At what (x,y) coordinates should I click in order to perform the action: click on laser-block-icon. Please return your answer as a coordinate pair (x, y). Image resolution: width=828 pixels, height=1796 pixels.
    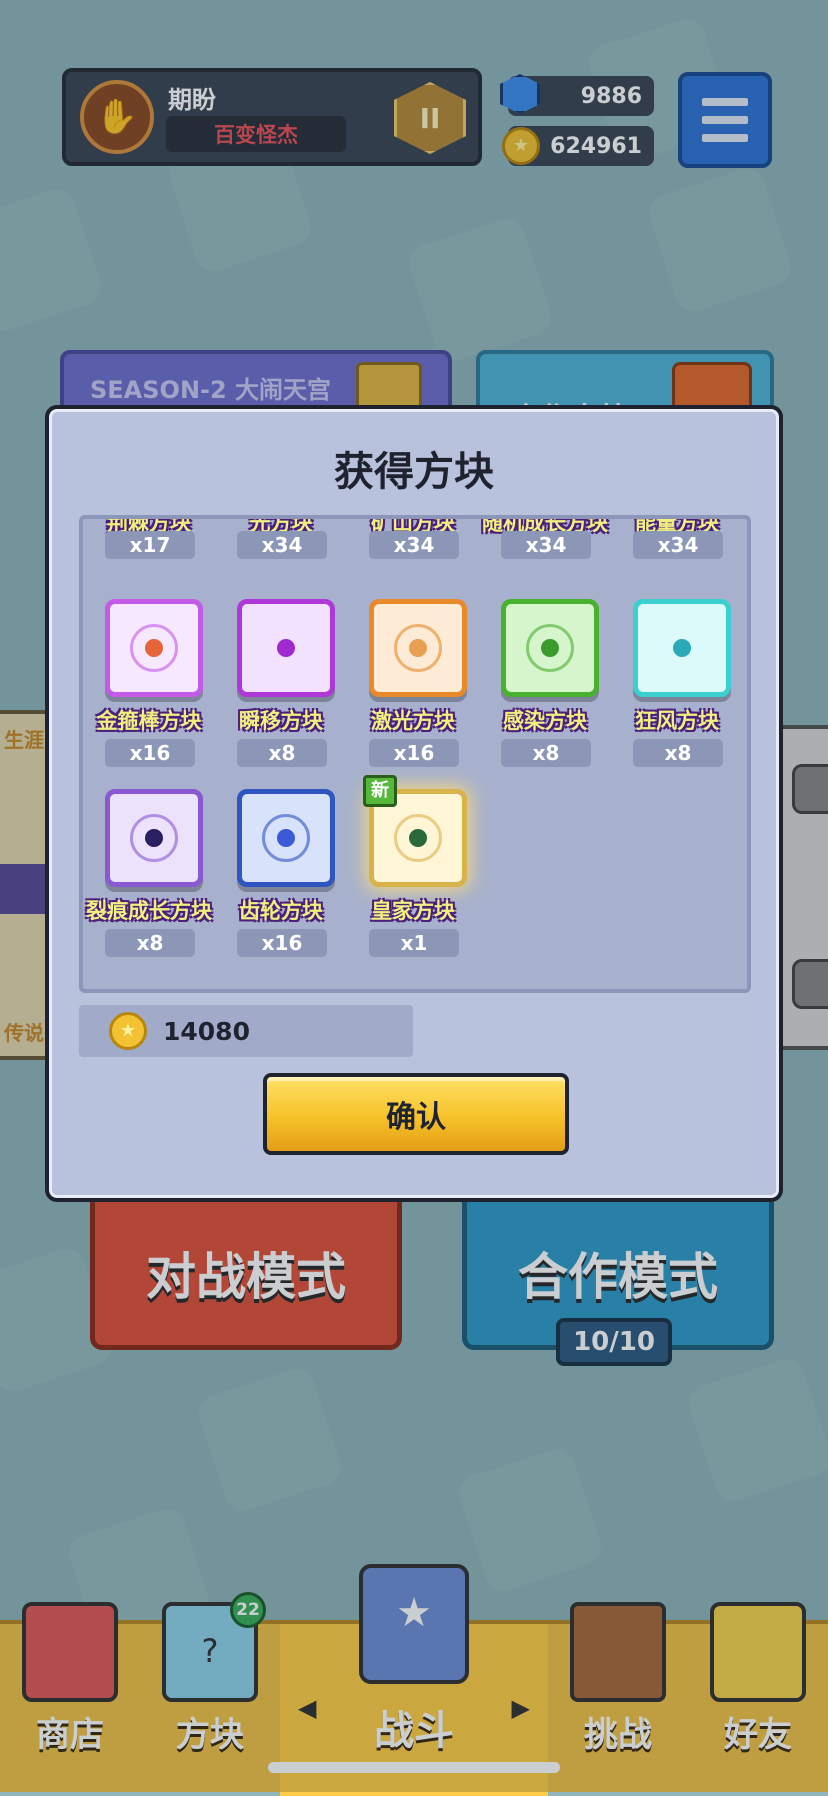
    Looking at the image, I should click on (418, 648).